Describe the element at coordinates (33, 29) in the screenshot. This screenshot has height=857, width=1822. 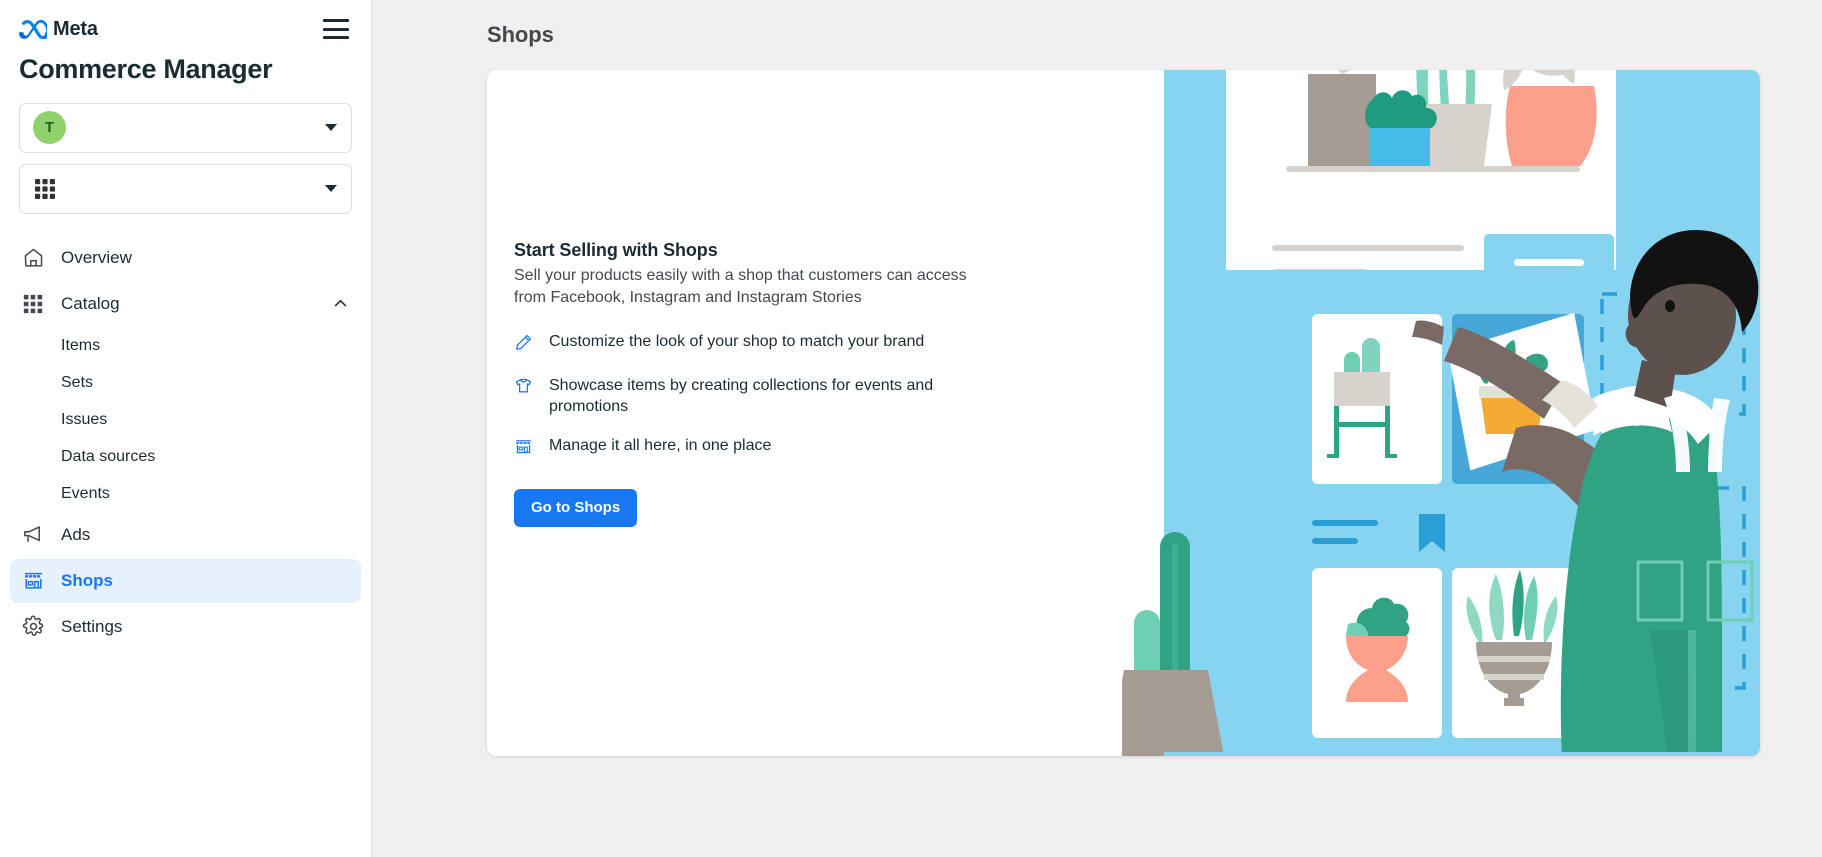
I see `meta-infinity-icon` at that location.